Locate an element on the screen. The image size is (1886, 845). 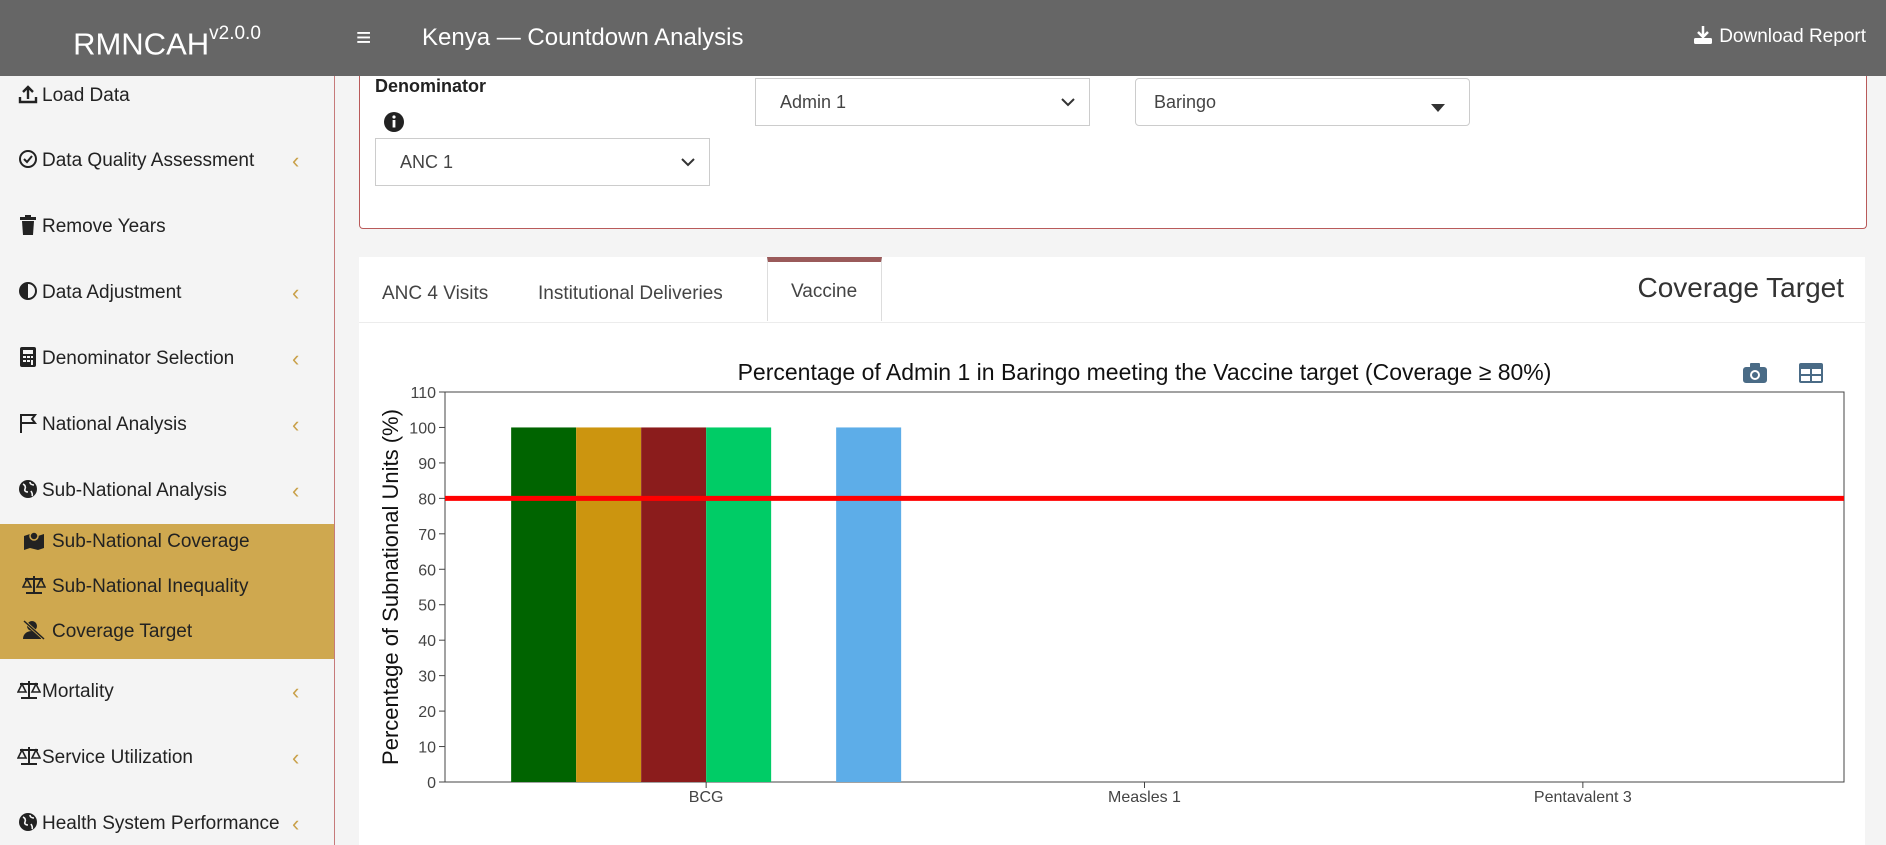
download-icon is located at coordinates (1703, 35).